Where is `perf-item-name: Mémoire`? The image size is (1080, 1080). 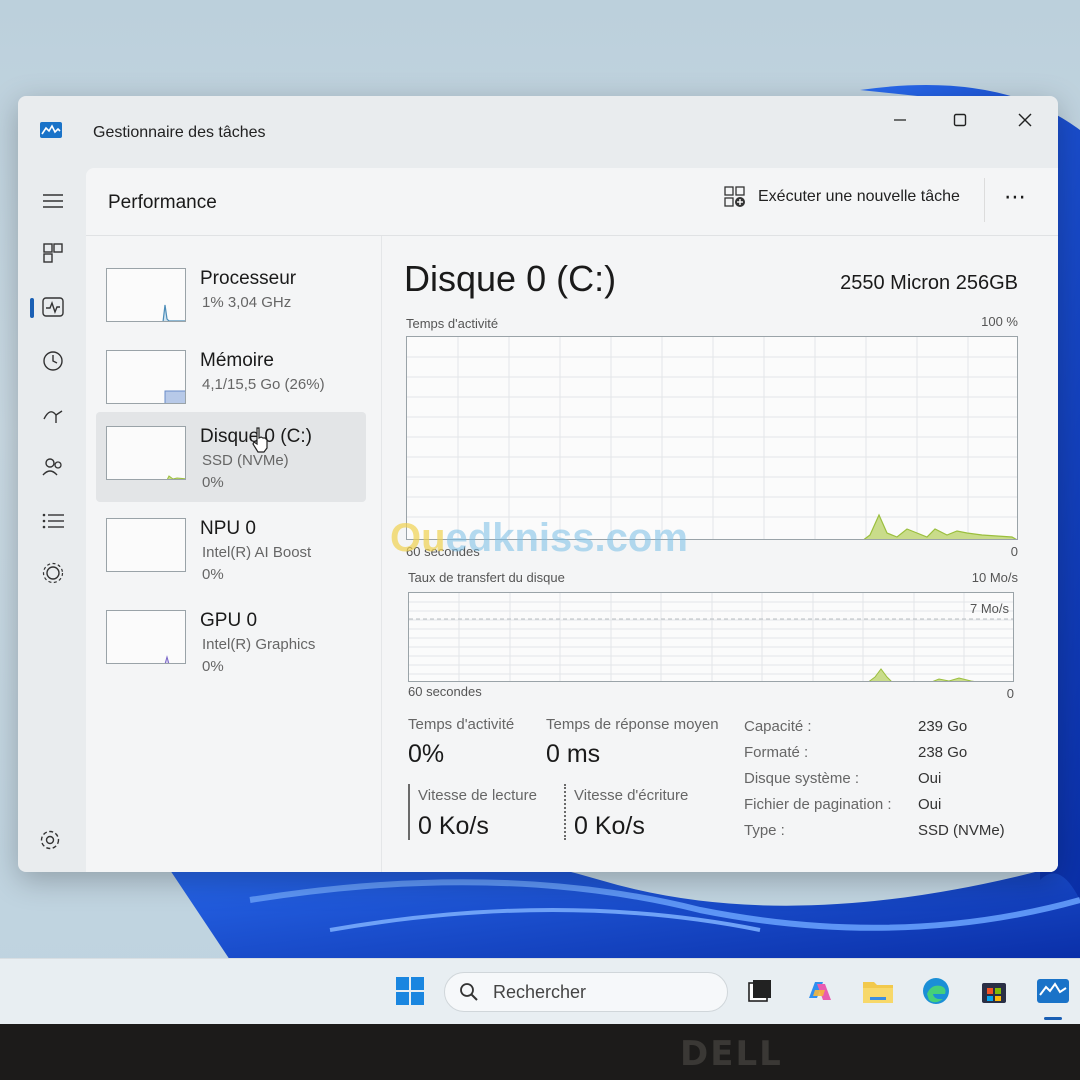
perf-item-name: Mémoire is located at coordinates (237, 360).